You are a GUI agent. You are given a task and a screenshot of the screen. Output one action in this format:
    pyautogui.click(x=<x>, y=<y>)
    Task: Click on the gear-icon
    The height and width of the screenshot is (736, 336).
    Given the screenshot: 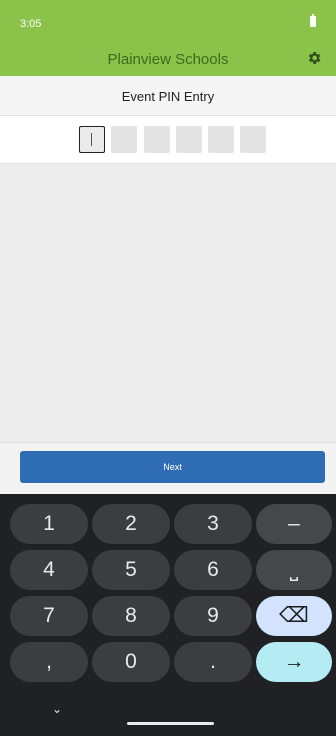 What is the action you would take?
    pyautogui.click(x=314, y=58)
    